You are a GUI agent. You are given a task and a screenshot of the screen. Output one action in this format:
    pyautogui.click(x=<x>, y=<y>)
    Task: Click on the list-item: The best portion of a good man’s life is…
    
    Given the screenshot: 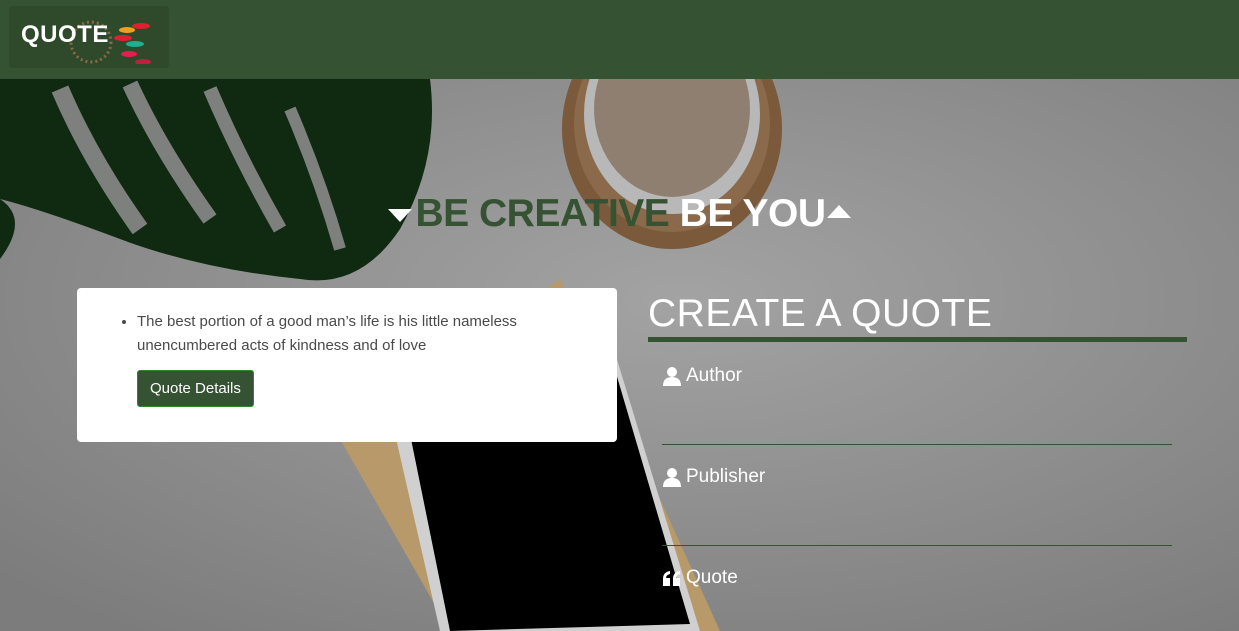 What is the action you would take?
    pyautogui.click(x=357, y=358)
    